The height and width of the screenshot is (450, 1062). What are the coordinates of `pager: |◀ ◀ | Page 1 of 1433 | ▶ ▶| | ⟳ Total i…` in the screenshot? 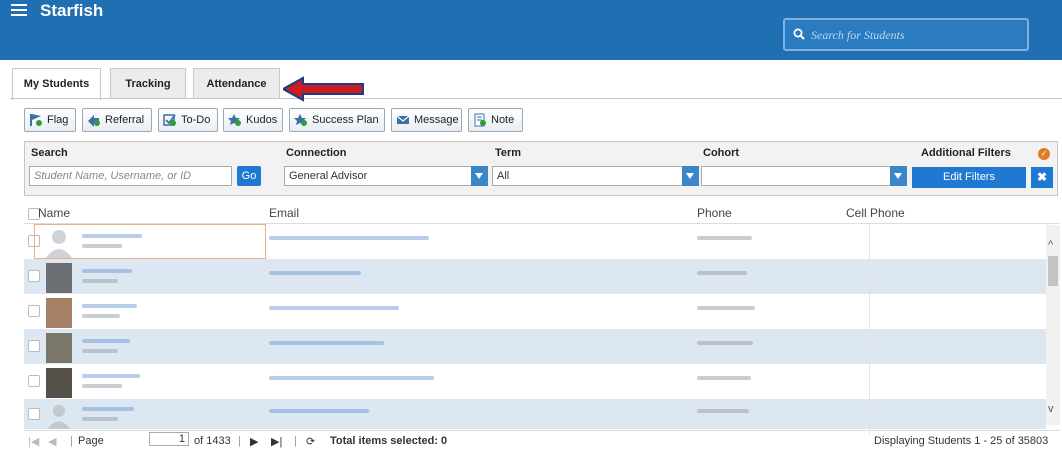 It's located at (542, 440).